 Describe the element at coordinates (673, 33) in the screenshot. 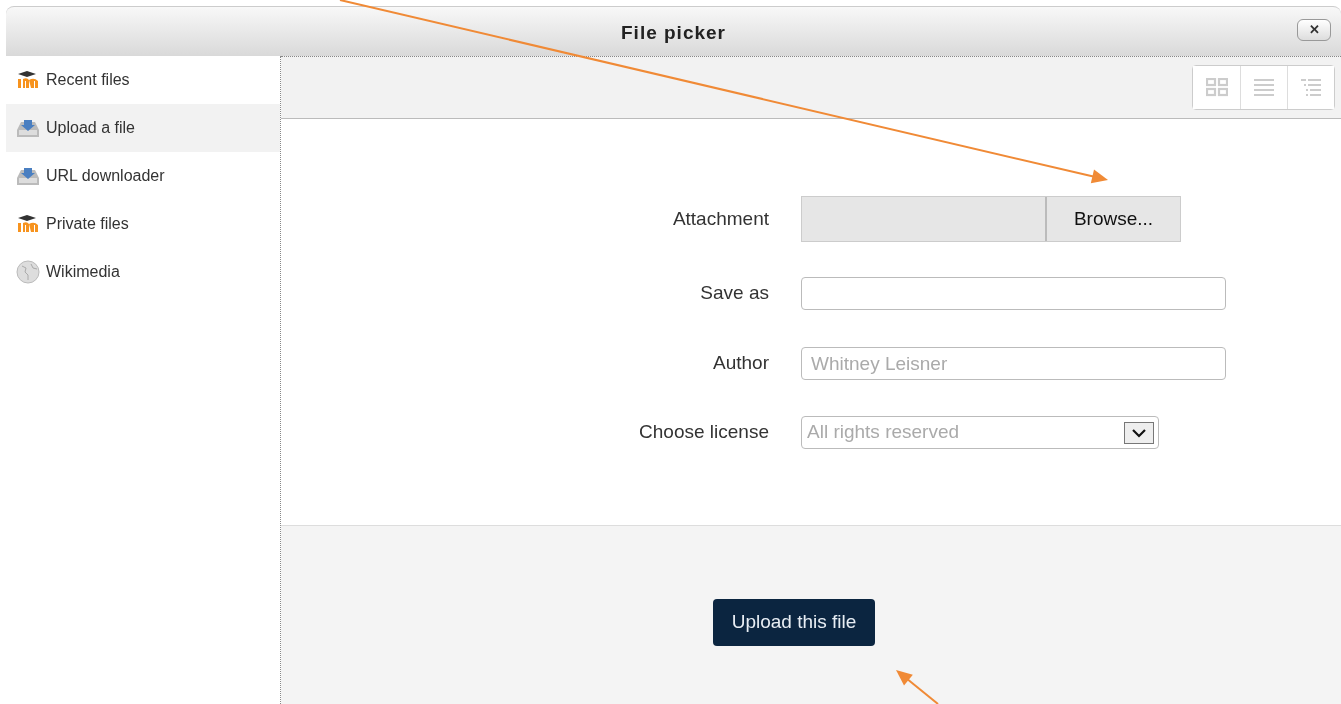

I see `window-title: File picker` at that location.